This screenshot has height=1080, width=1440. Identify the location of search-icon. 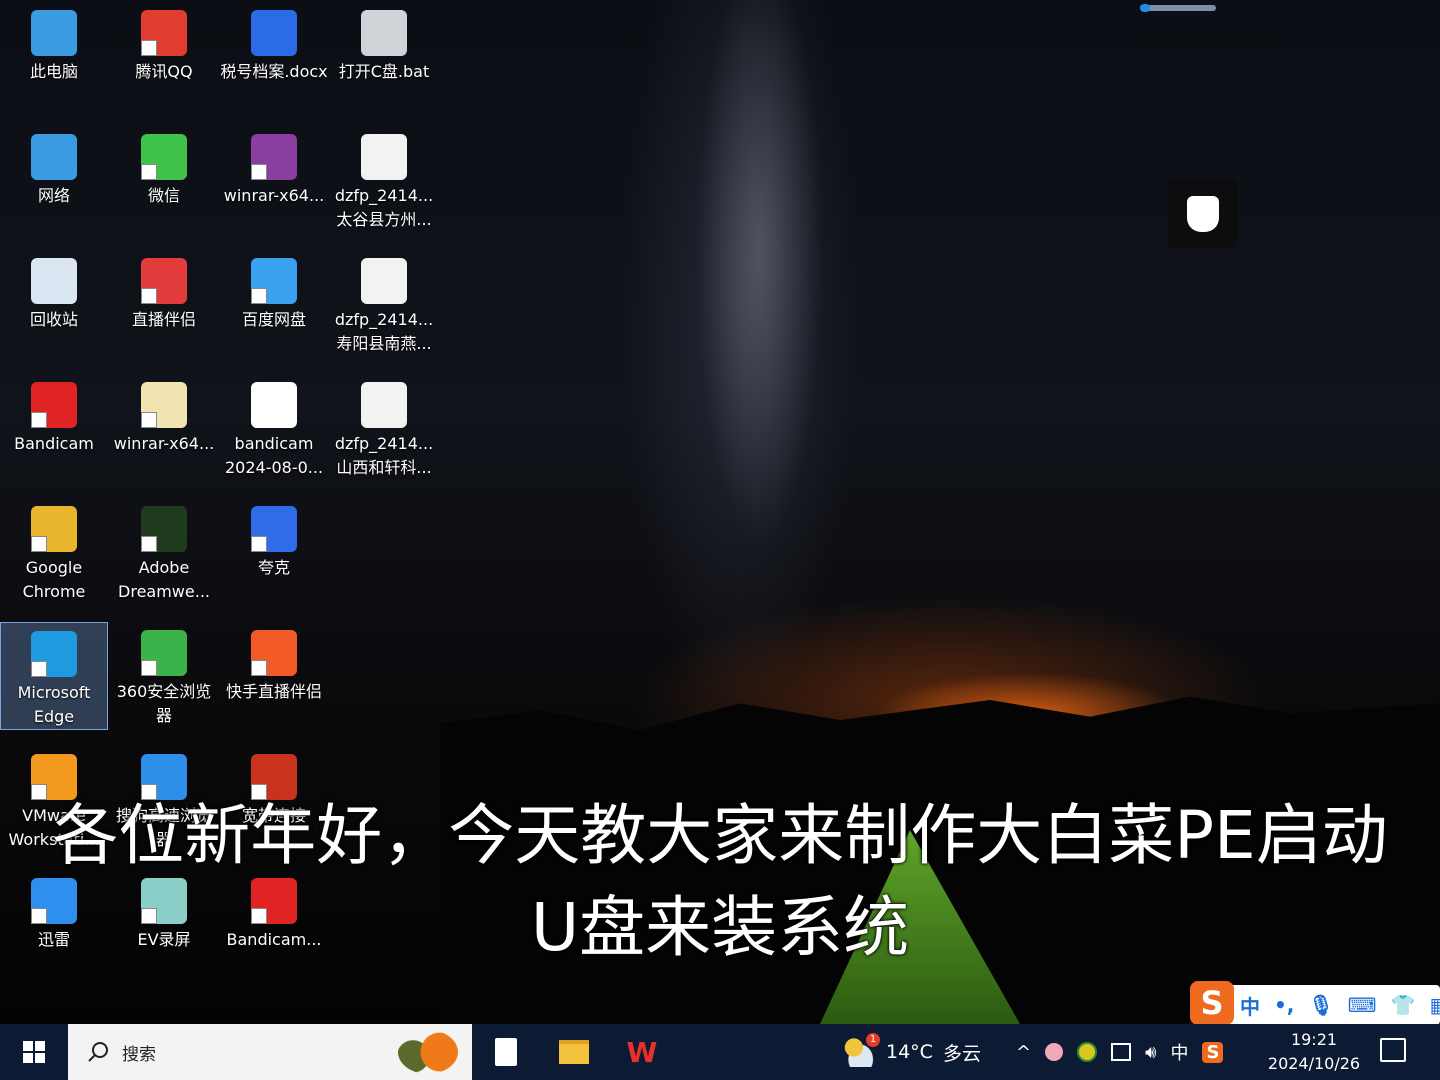
(98, 1052).